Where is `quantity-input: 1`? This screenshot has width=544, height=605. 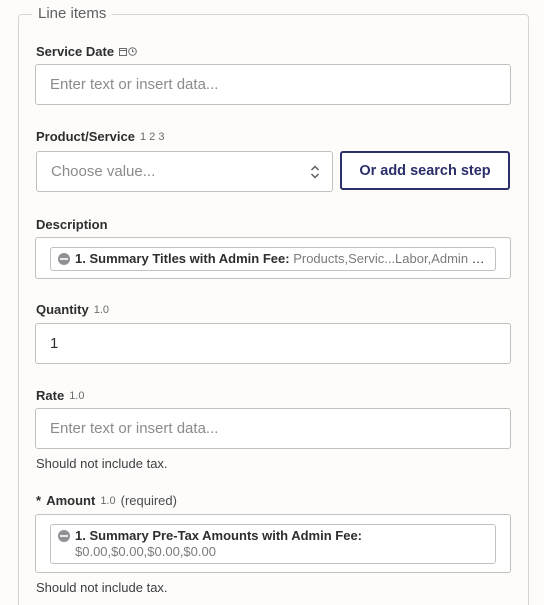 quantity-input: 1 is located at coordinates (273, 343).